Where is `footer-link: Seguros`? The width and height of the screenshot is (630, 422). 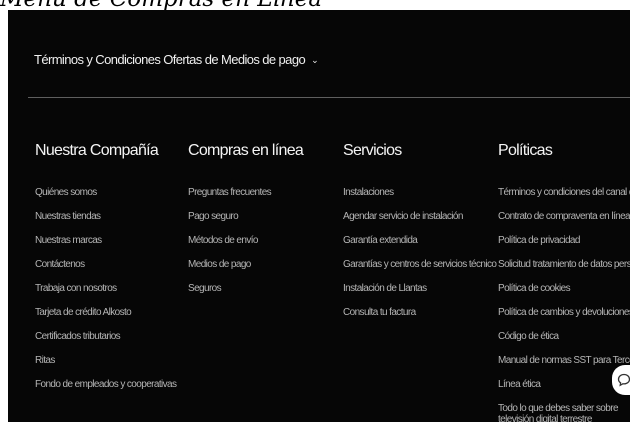 footer-link: Seguros is located at coordinates (245, 295).